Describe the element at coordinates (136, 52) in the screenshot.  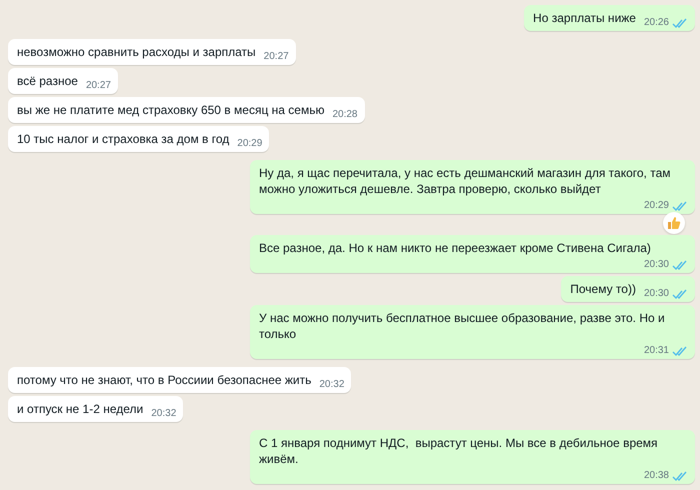
I see `message-text: невозможно сравнить расходы и зарплаты` at that location.